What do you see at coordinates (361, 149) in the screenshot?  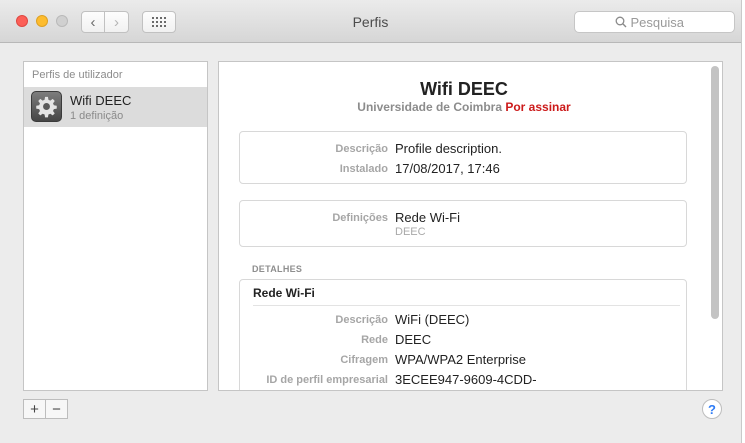 I see `description-label: Descrição` at bounding box center [361, 149].